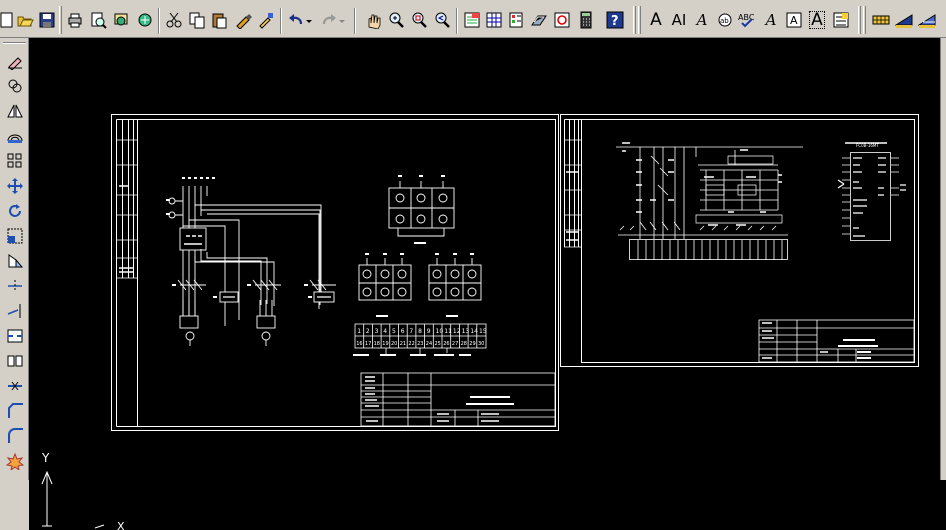 The image size is (946, 530). Describe the element at coordinates (15, 286) in the screenshot. I see `trim-icon` at that location.